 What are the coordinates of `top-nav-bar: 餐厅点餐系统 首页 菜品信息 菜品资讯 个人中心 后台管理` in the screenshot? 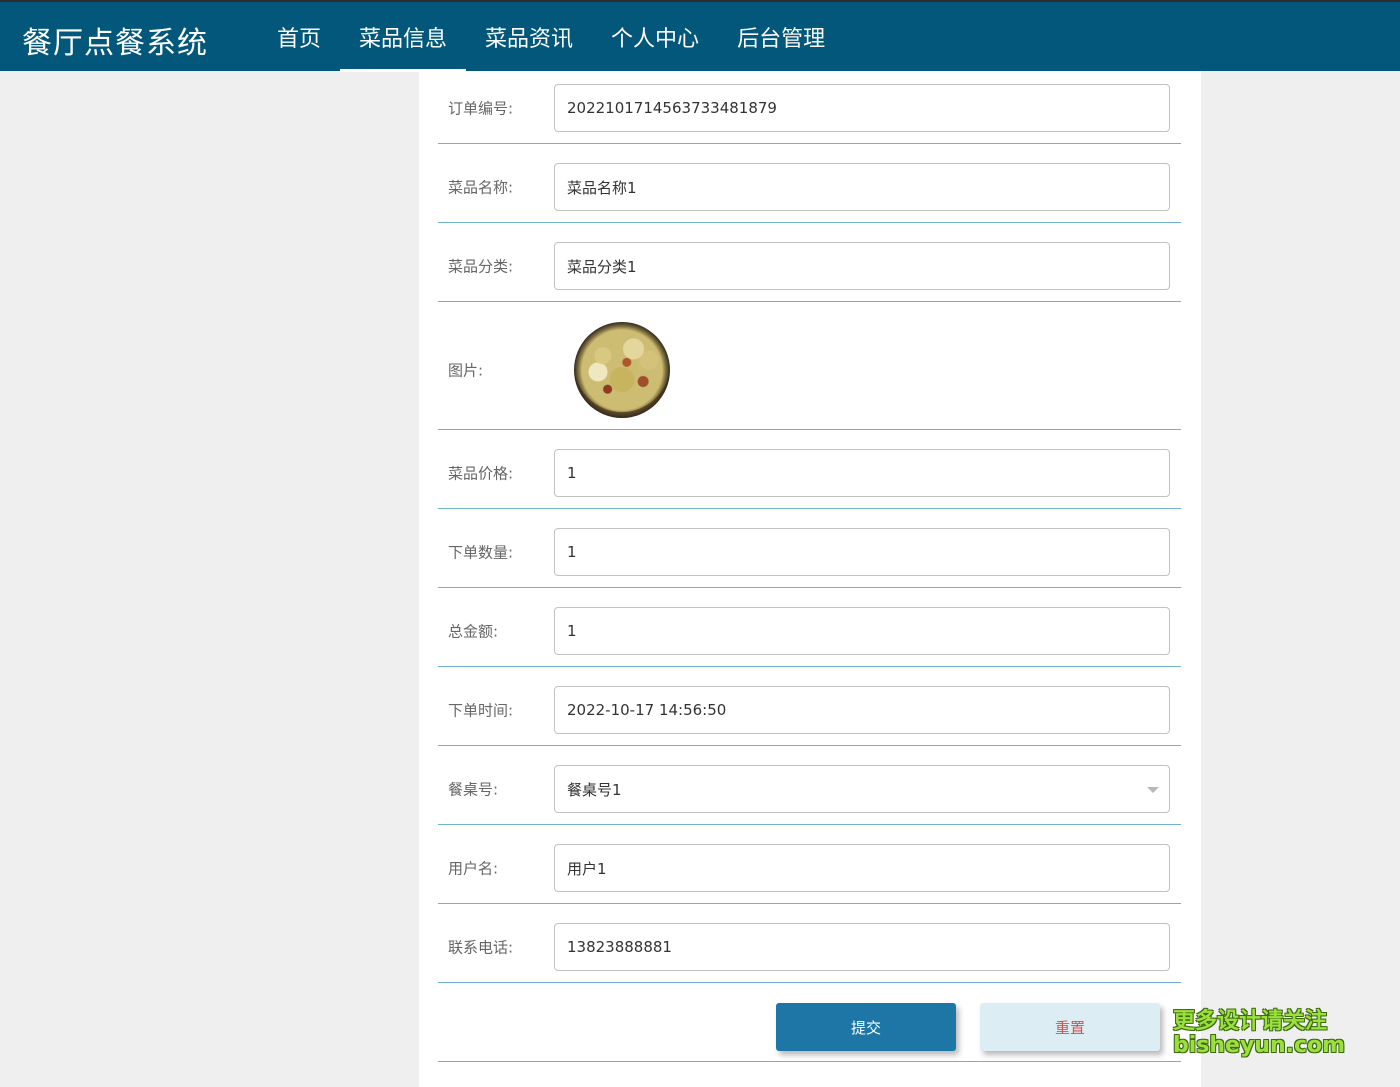 It's located at (700, 36).